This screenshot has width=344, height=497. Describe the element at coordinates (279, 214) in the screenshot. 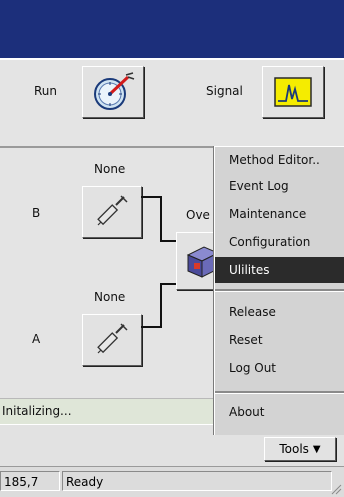

I see `menu-item-maintenance: Maintenance` at that location.